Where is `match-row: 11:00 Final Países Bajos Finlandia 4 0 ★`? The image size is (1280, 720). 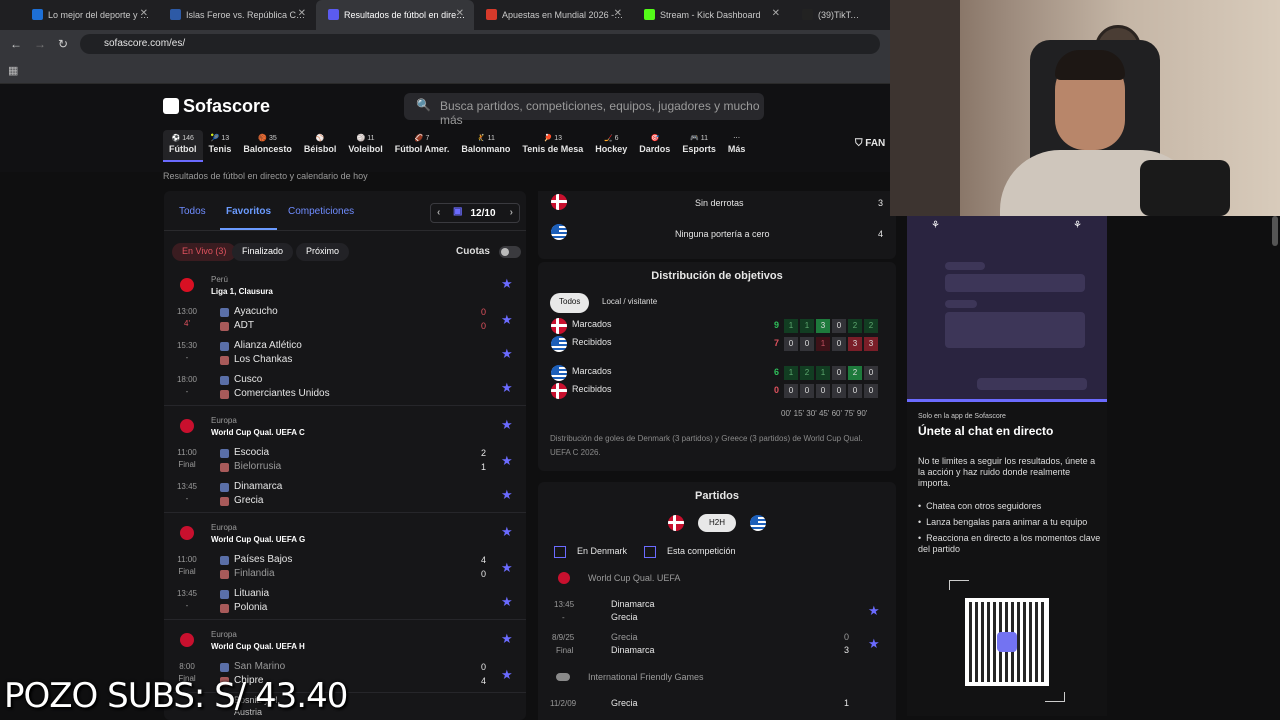
match-row: 11:00 Final Países Bajos Finlandia 4 0 ★ is located at coordinates (345, 569).